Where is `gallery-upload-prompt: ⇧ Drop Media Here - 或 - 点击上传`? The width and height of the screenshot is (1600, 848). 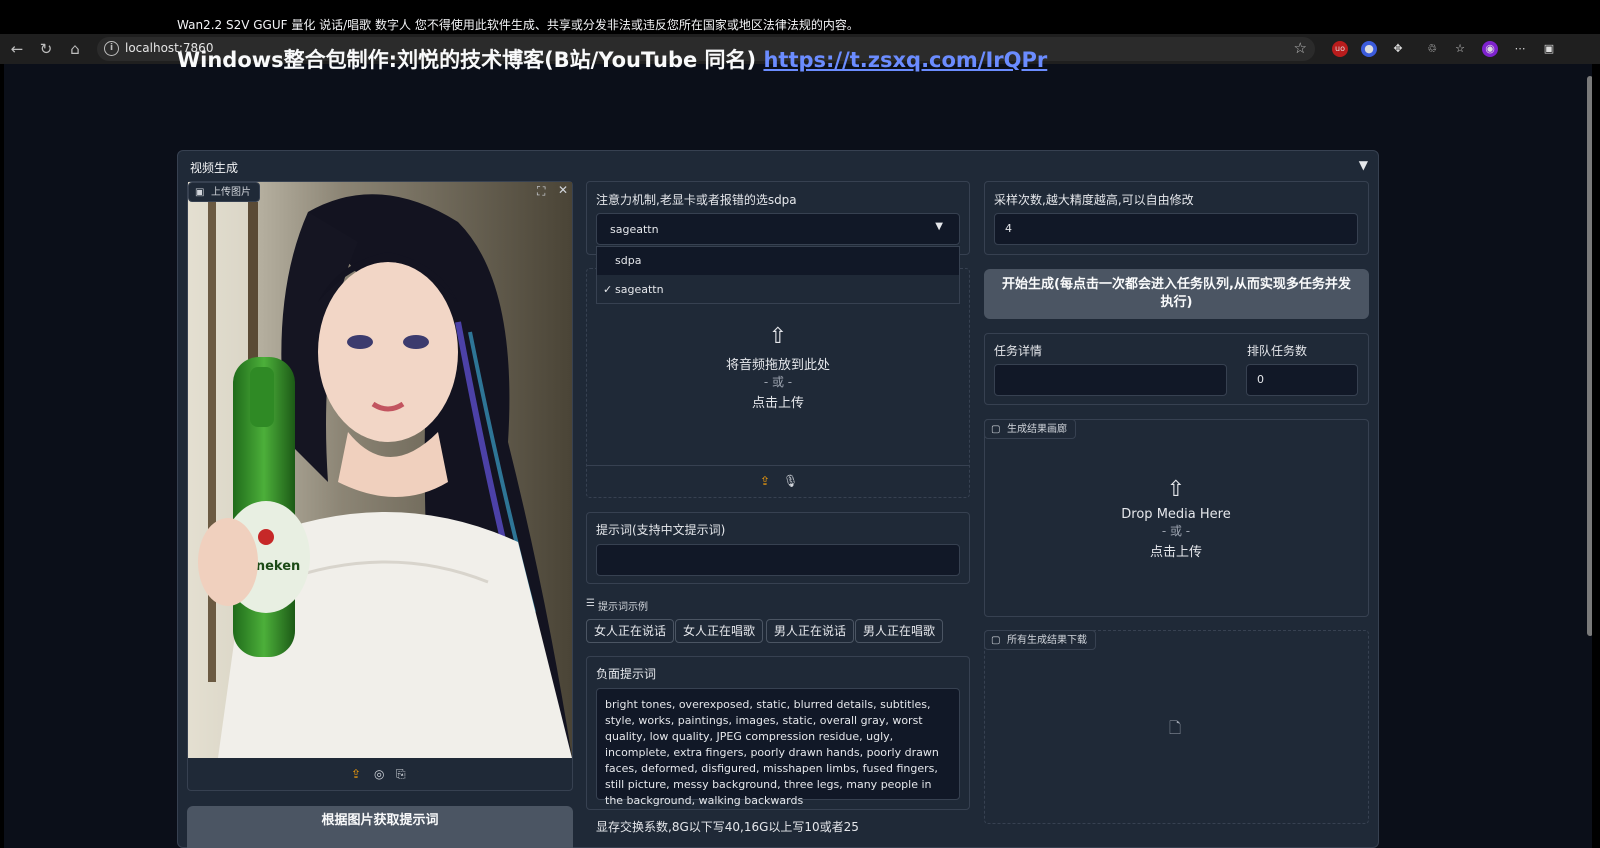
gallery-upload-prompt: ⇧ Drop Media Here - 或 - 点击上传 is located at coordinates (1176, 519).